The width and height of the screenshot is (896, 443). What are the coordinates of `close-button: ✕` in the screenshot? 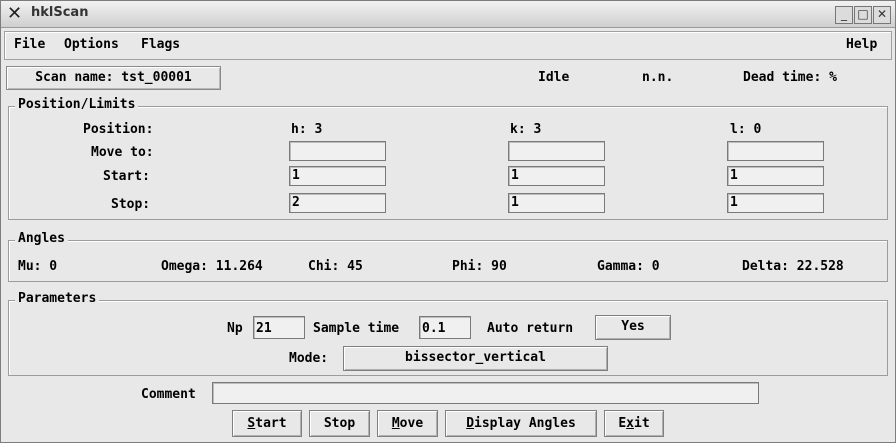 It's located at (882, 15).